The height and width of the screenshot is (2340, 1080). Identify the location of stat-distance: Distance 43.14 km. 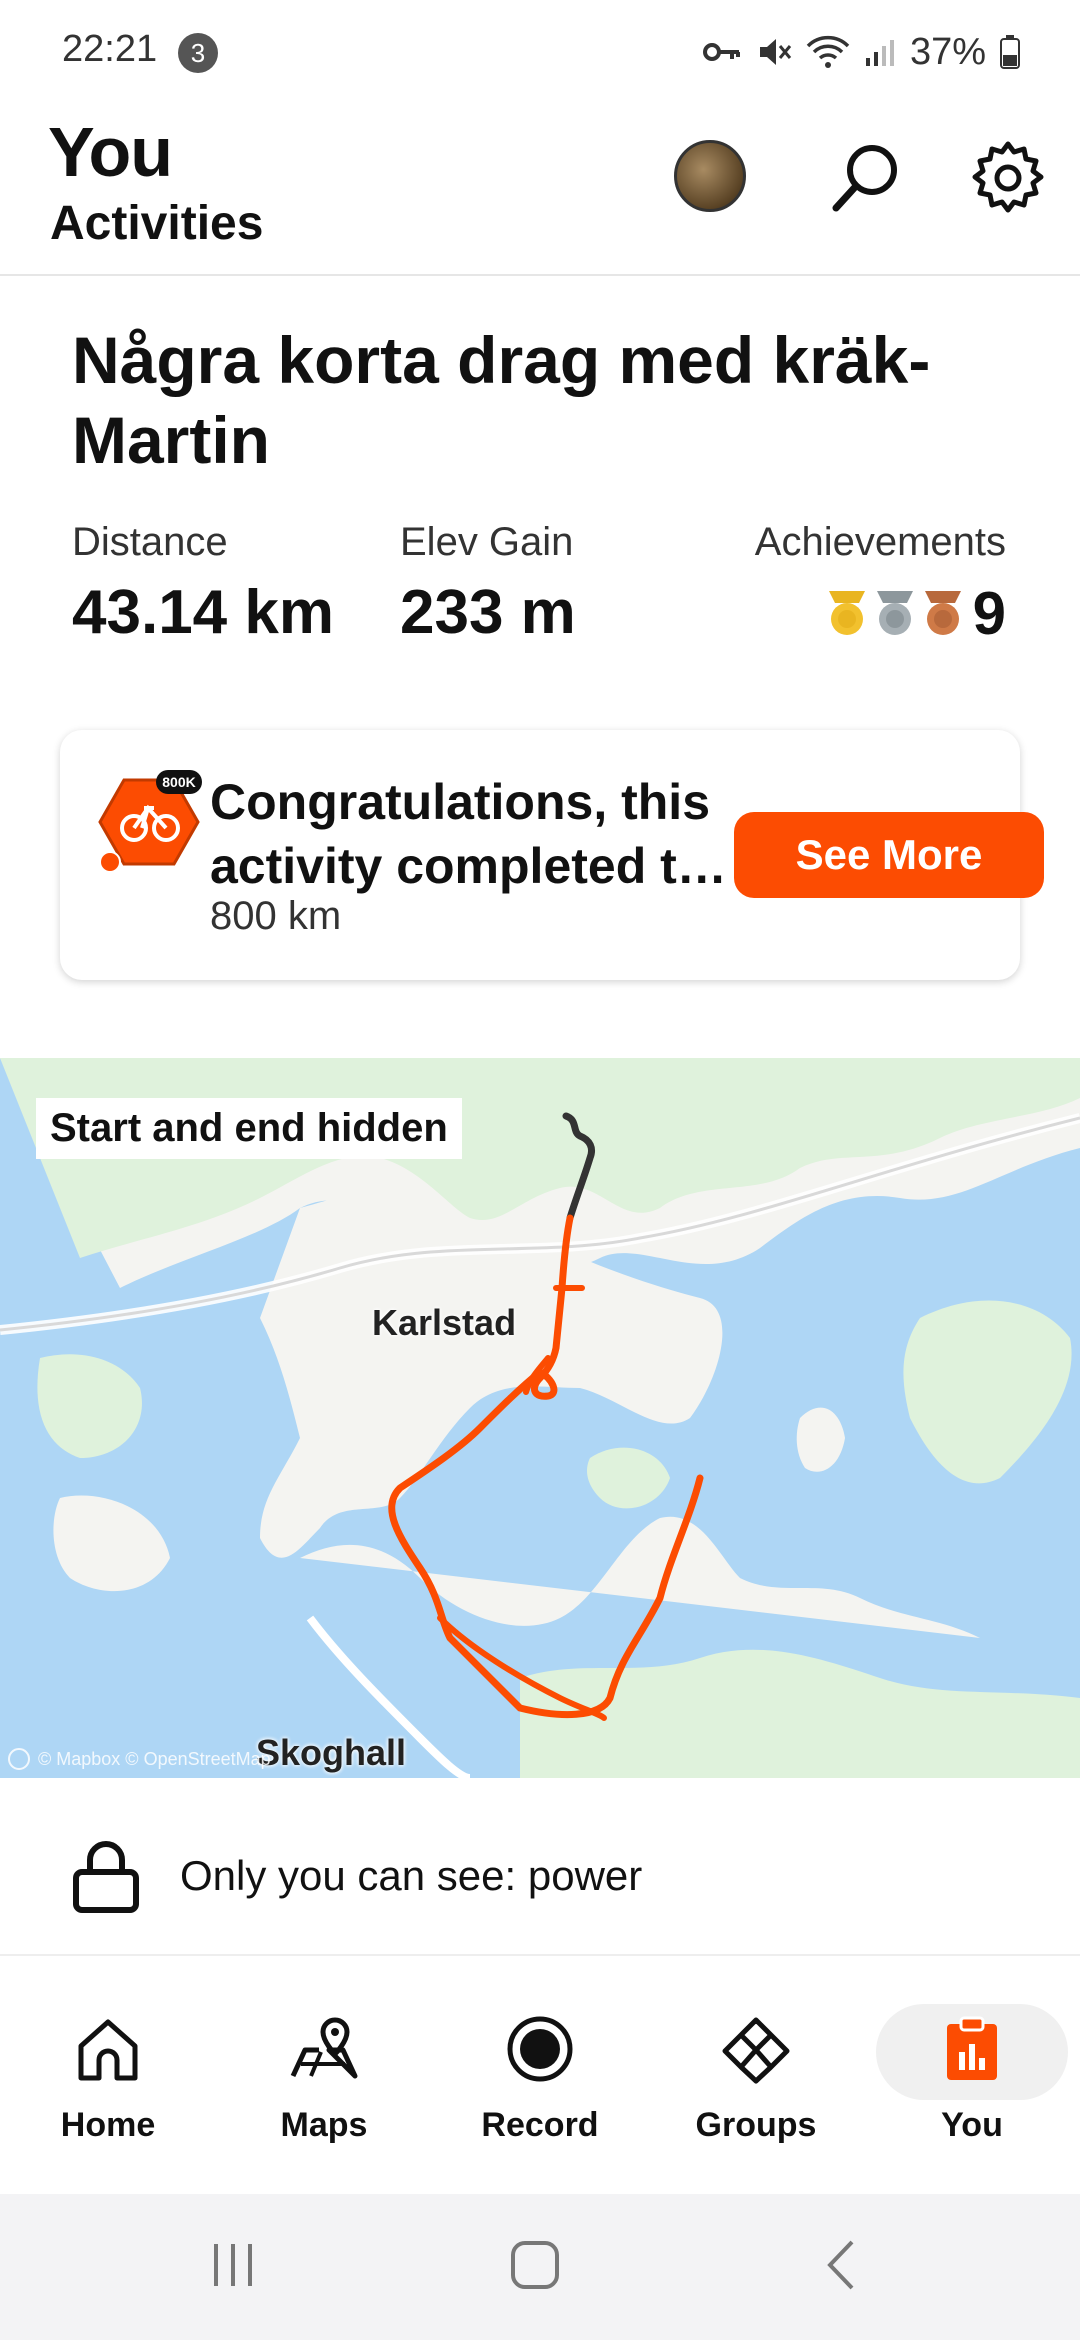
(203, 584).